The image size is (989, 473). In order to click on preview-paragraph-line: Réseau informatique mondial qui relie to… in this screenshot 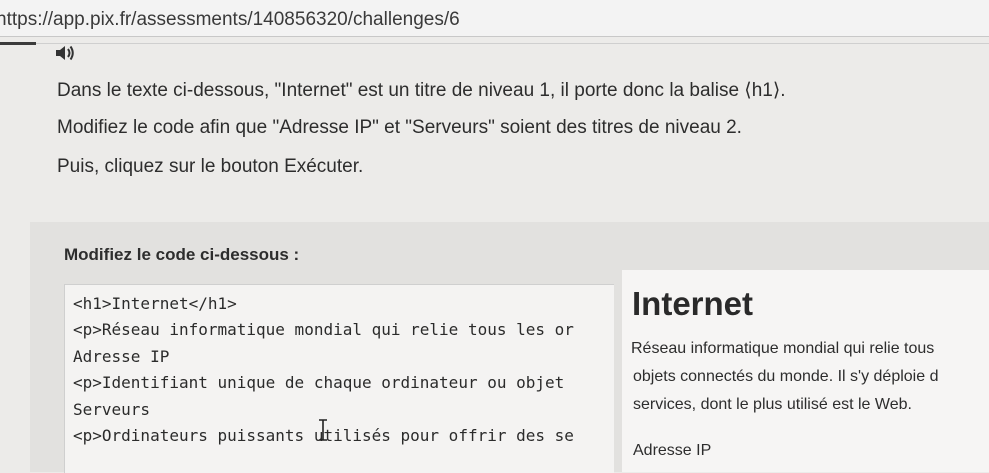, I will do `click(783, 348)`.